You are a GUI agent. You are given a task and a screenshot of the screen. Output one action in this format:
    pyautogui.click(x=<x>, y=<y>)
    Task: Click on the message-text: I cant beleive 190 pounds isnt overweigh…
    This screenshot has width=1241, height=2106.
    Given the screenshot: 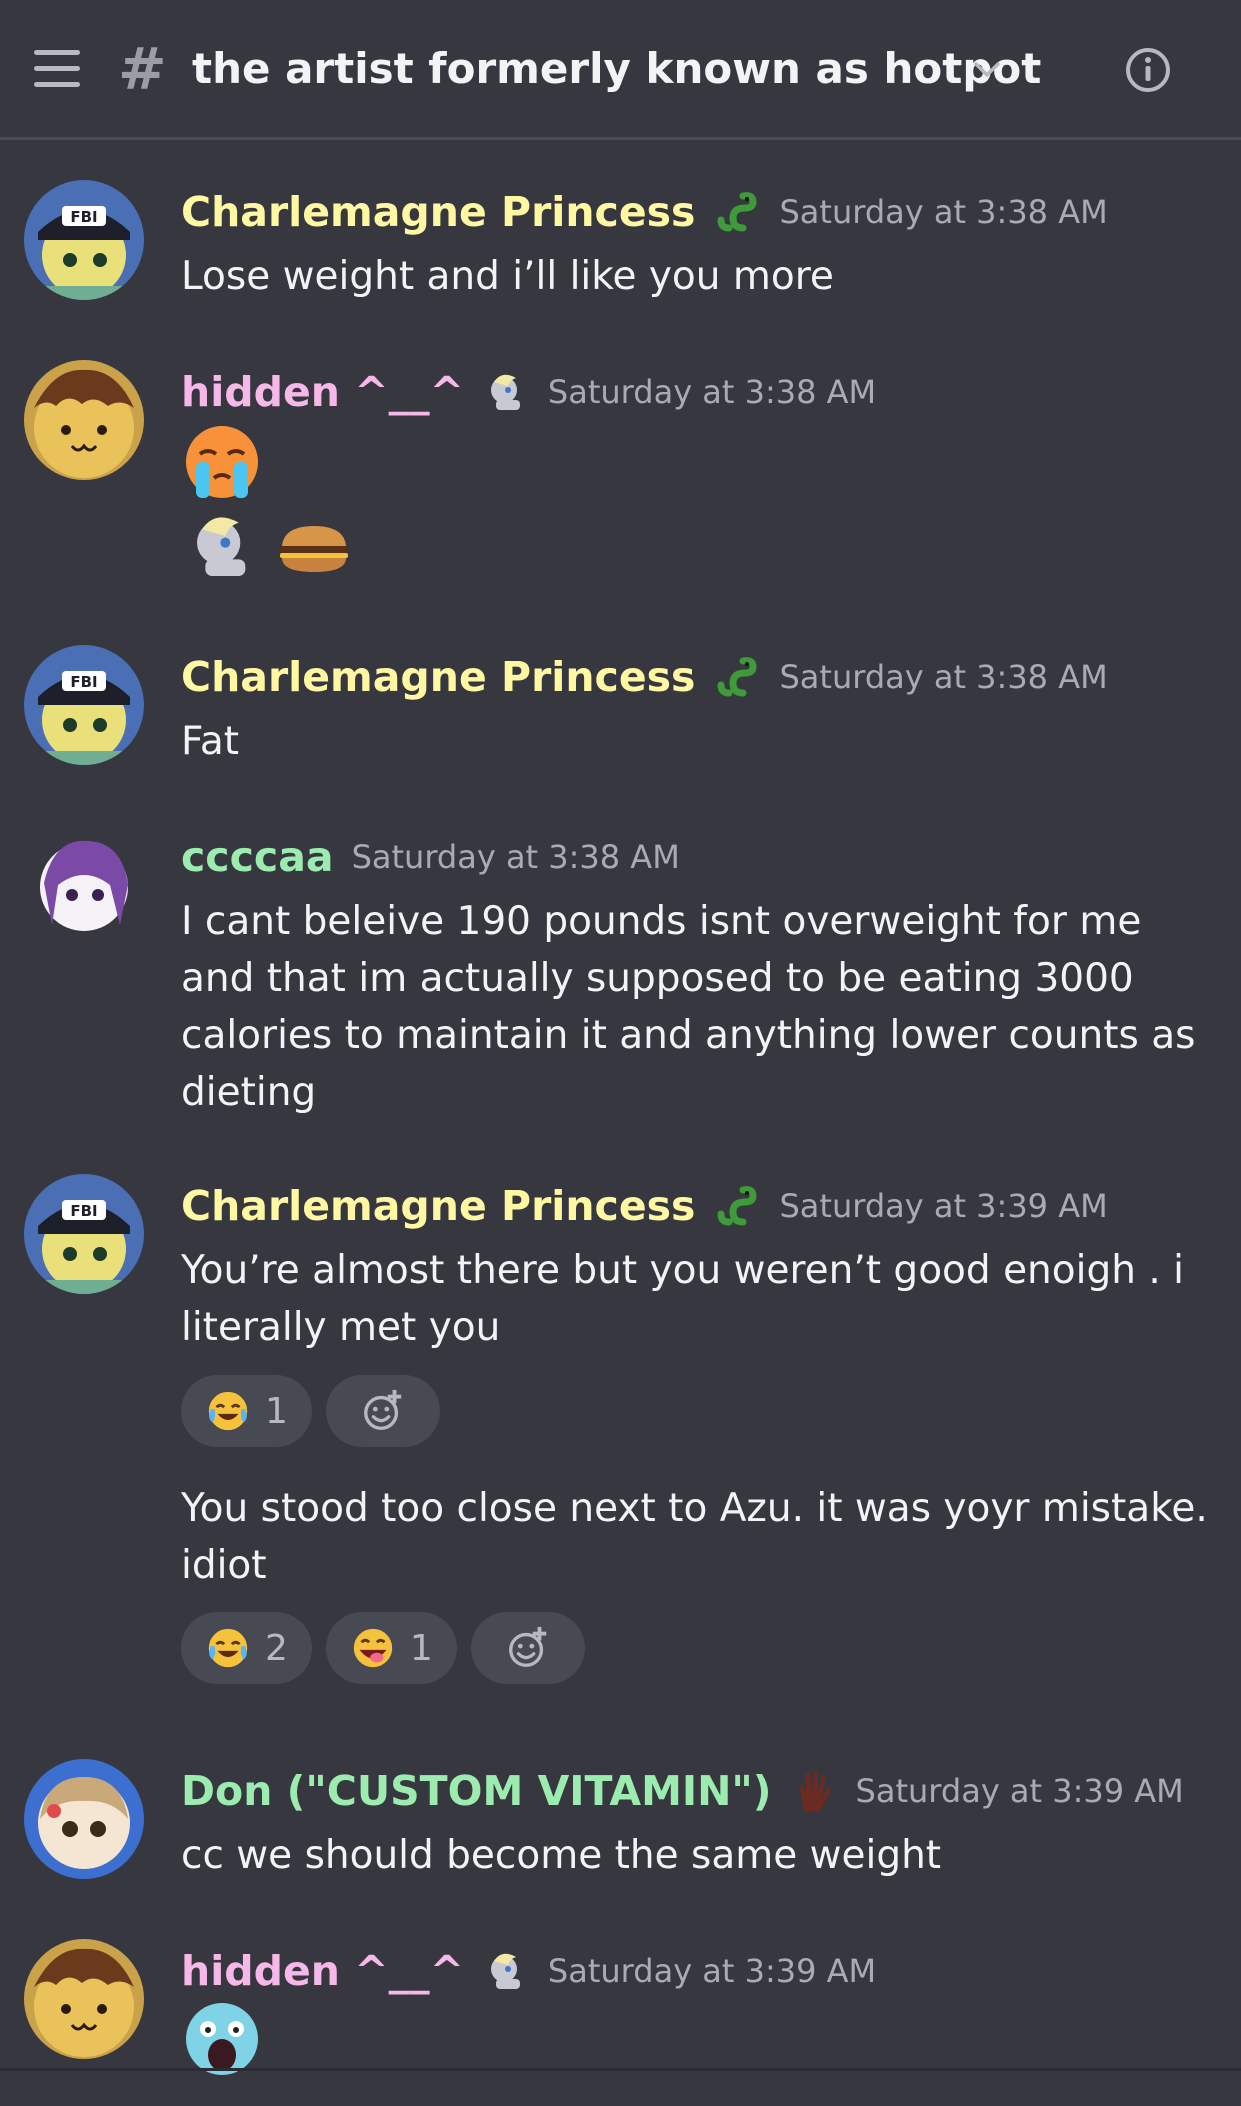 What is the action you would take?
    pyautogui.click(x=688, y=1007)
    